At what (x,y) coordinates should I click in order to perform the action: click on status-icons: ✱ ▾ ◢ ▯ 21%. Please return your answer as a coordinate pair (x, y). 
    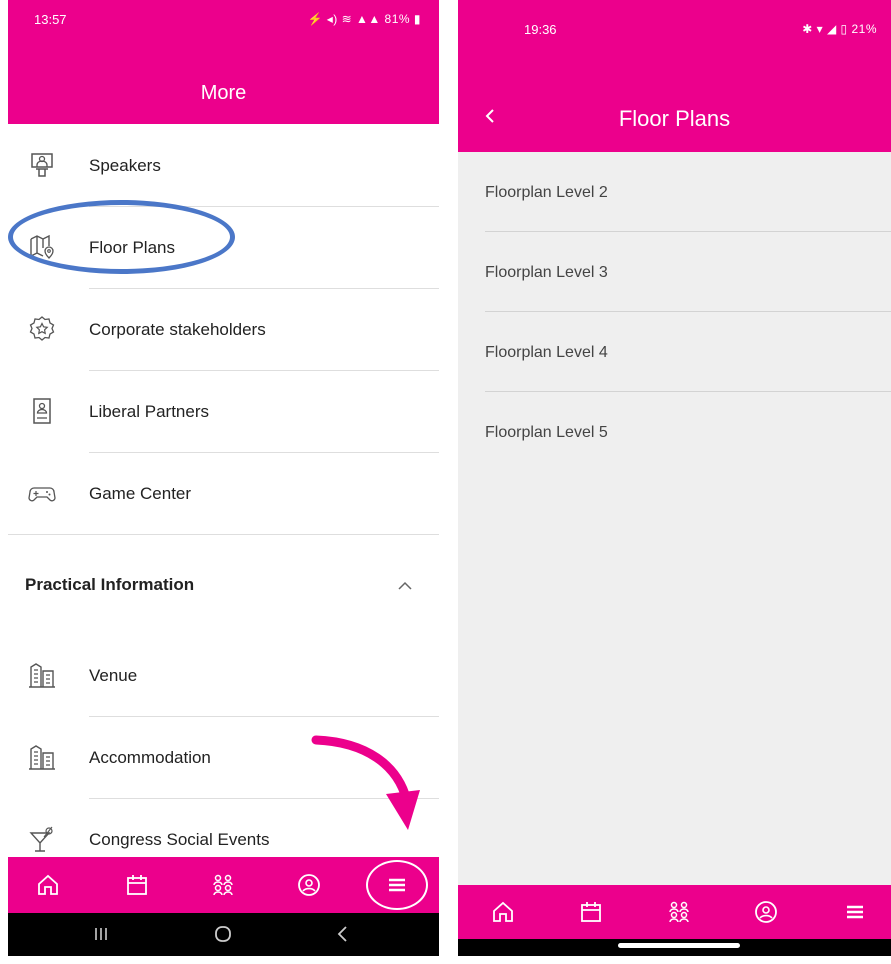
    Looking at the image, I should click on (839, 29).